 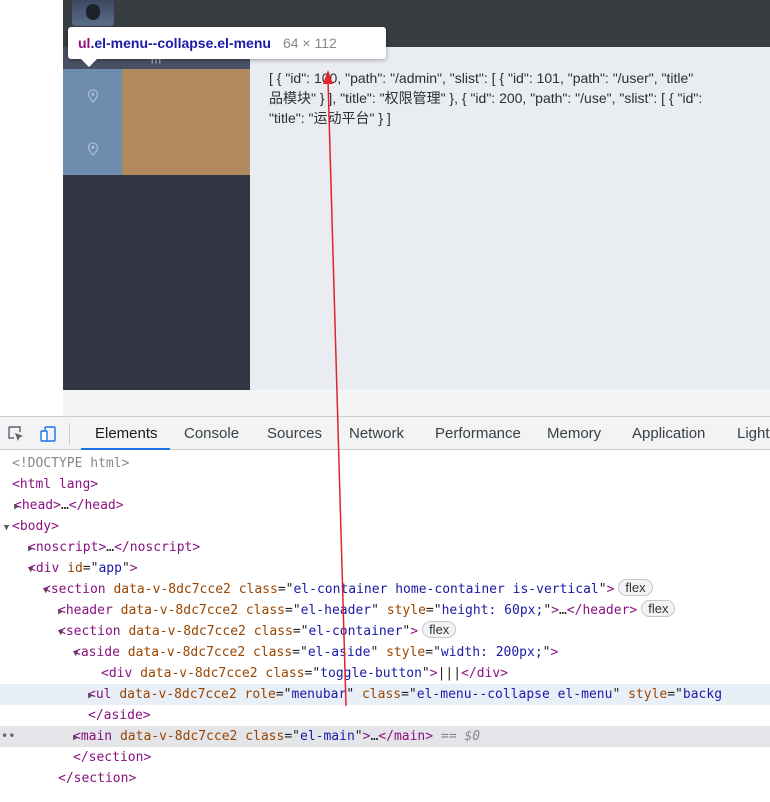 What do you see at coordinates (89, 62) in the screenshot?
I see `tooltip-arrow` at bounding box center [89, 62].